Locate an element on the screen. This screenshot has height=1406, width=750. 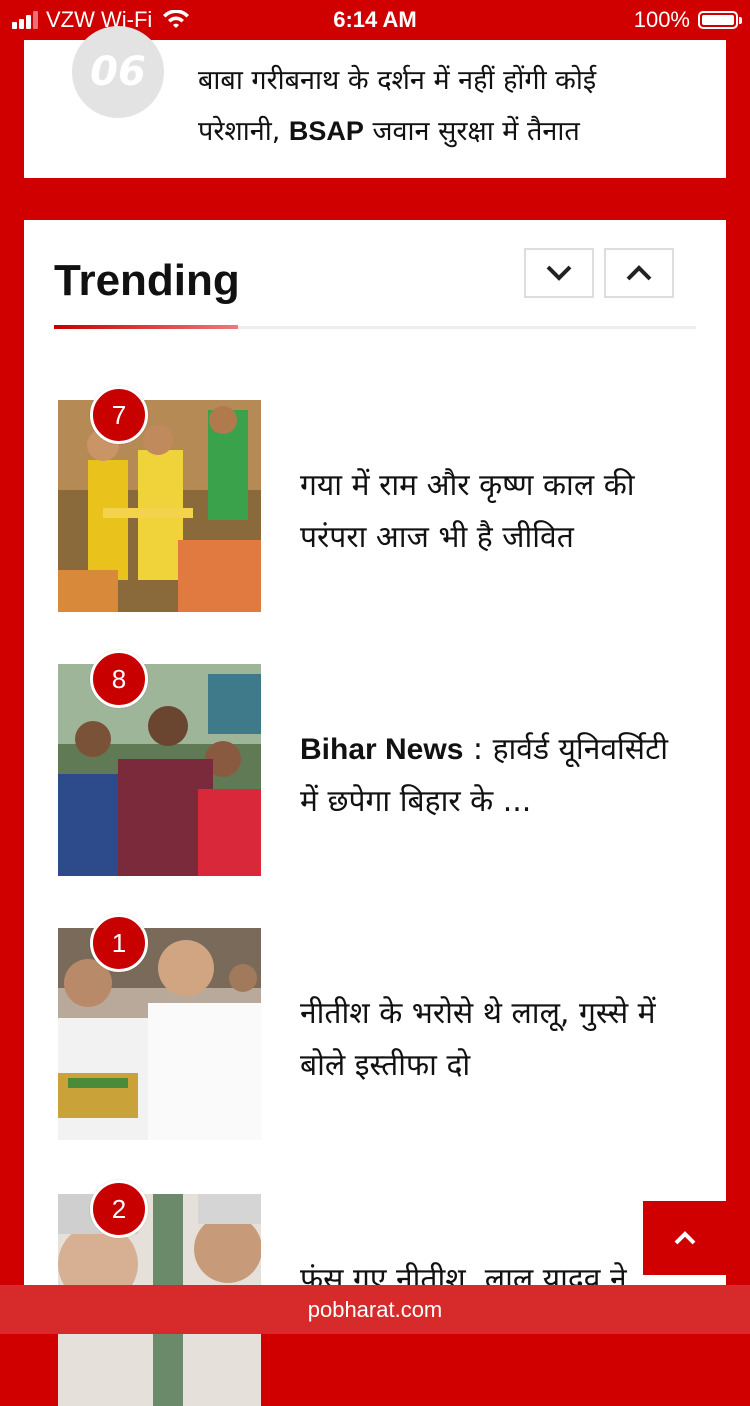
scroll-to-top-button is located at coordinates (685, 1238).